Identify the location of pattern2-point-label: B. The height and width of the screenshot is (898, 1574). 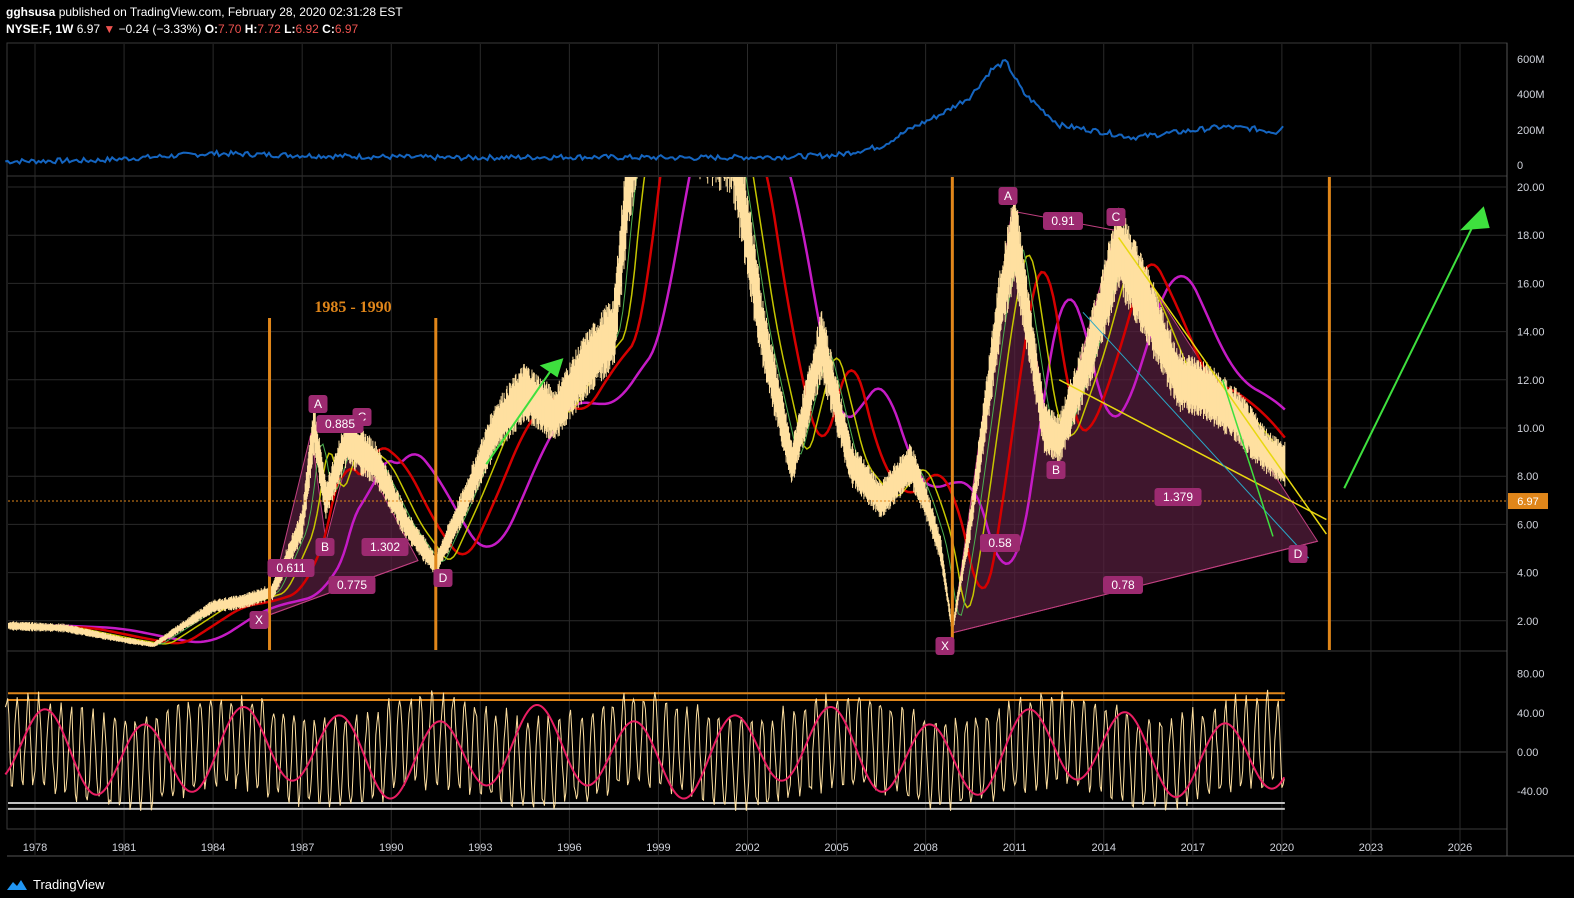
(1056, 470).